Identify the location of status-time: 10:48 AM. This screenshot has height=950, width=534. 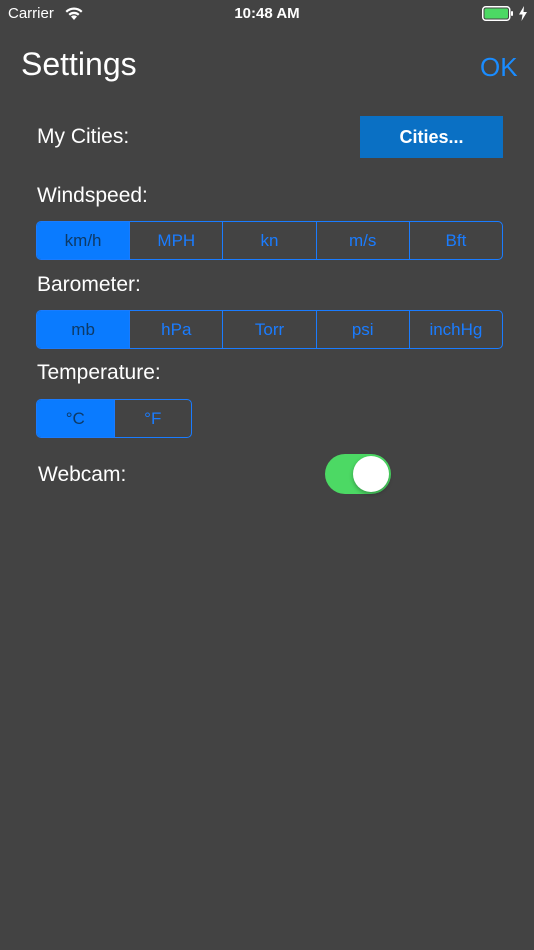
(267, 13).